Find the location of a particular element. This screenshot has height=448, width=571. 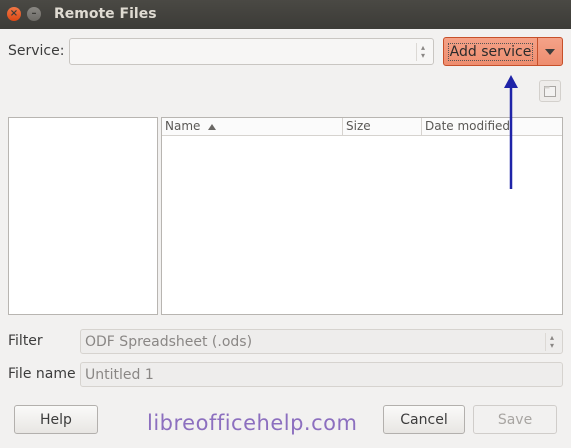

file-name-value: Untitled 1 is located at coordinates (119, 374).